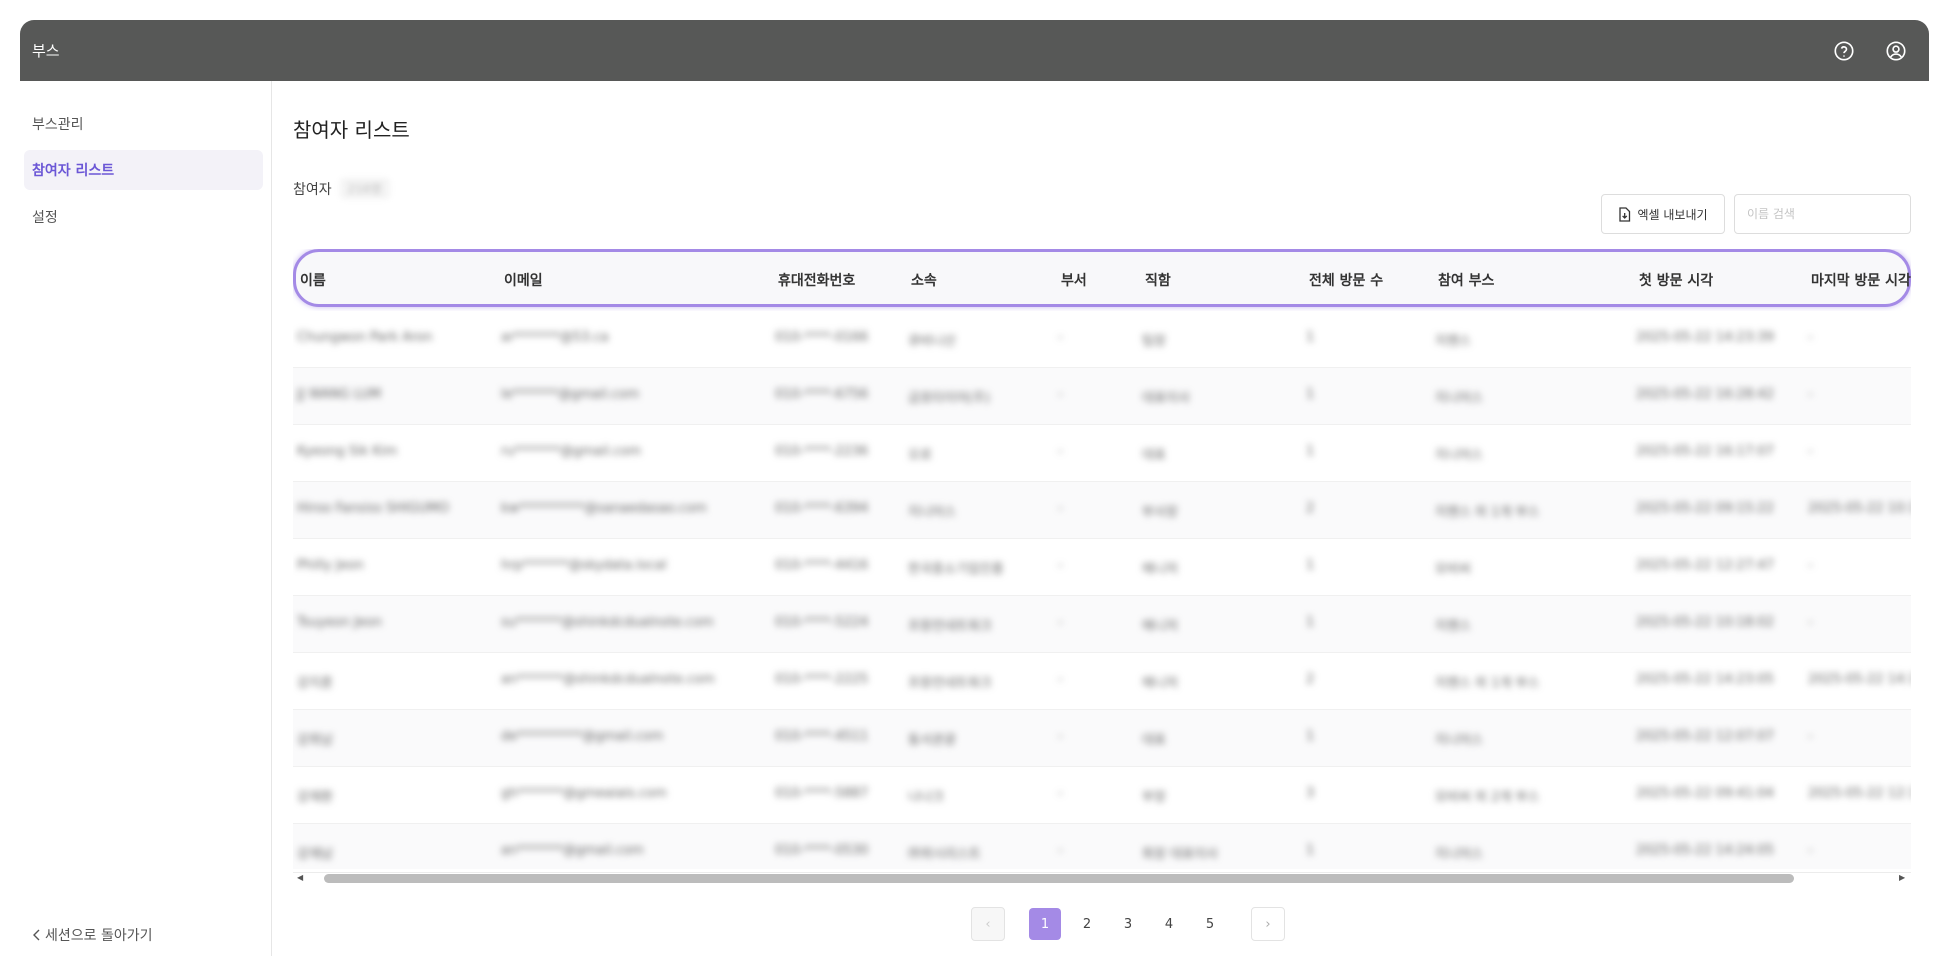 This screenshot has width=1949, height=976. I want to click on cell-phone: 010-****-5224, so click(822, 622).